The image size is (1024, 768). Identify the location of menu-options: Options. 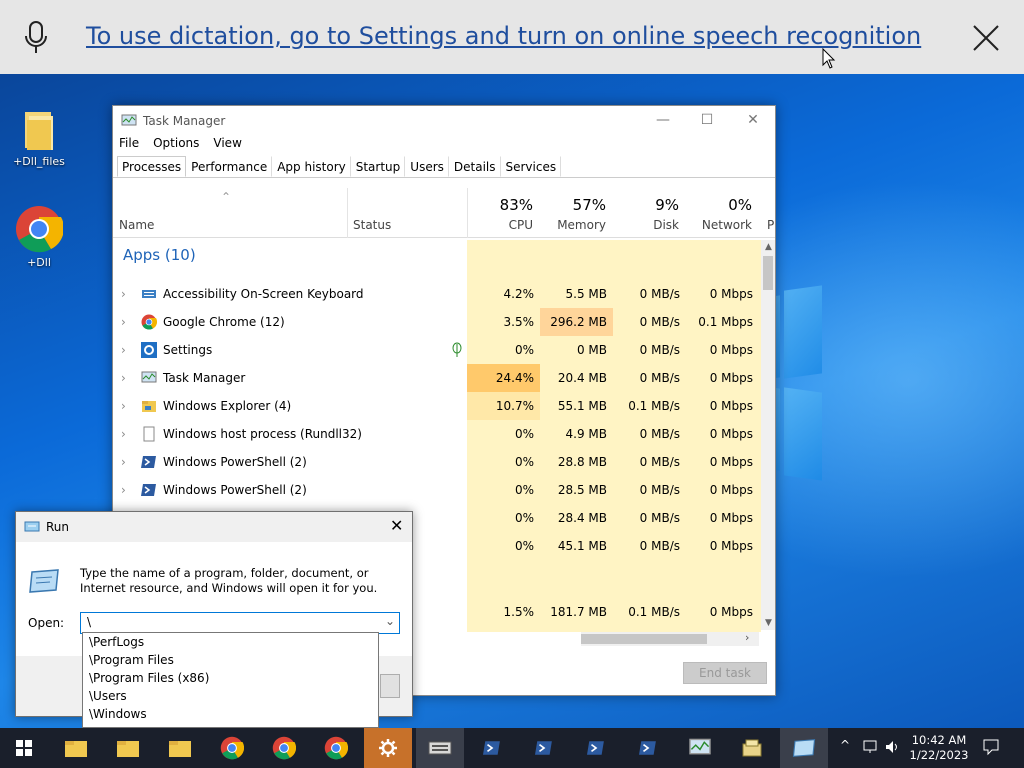
(176, 146).